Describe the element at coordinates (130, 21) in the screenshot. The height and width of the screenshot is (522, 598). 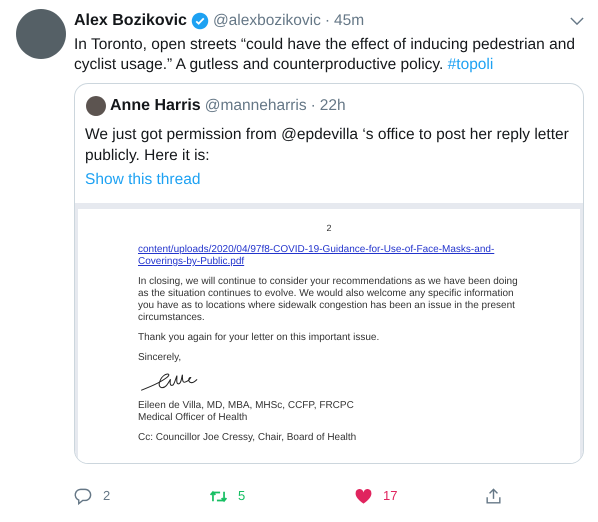
I see `author-name: Alex Bozikovic` at that location.